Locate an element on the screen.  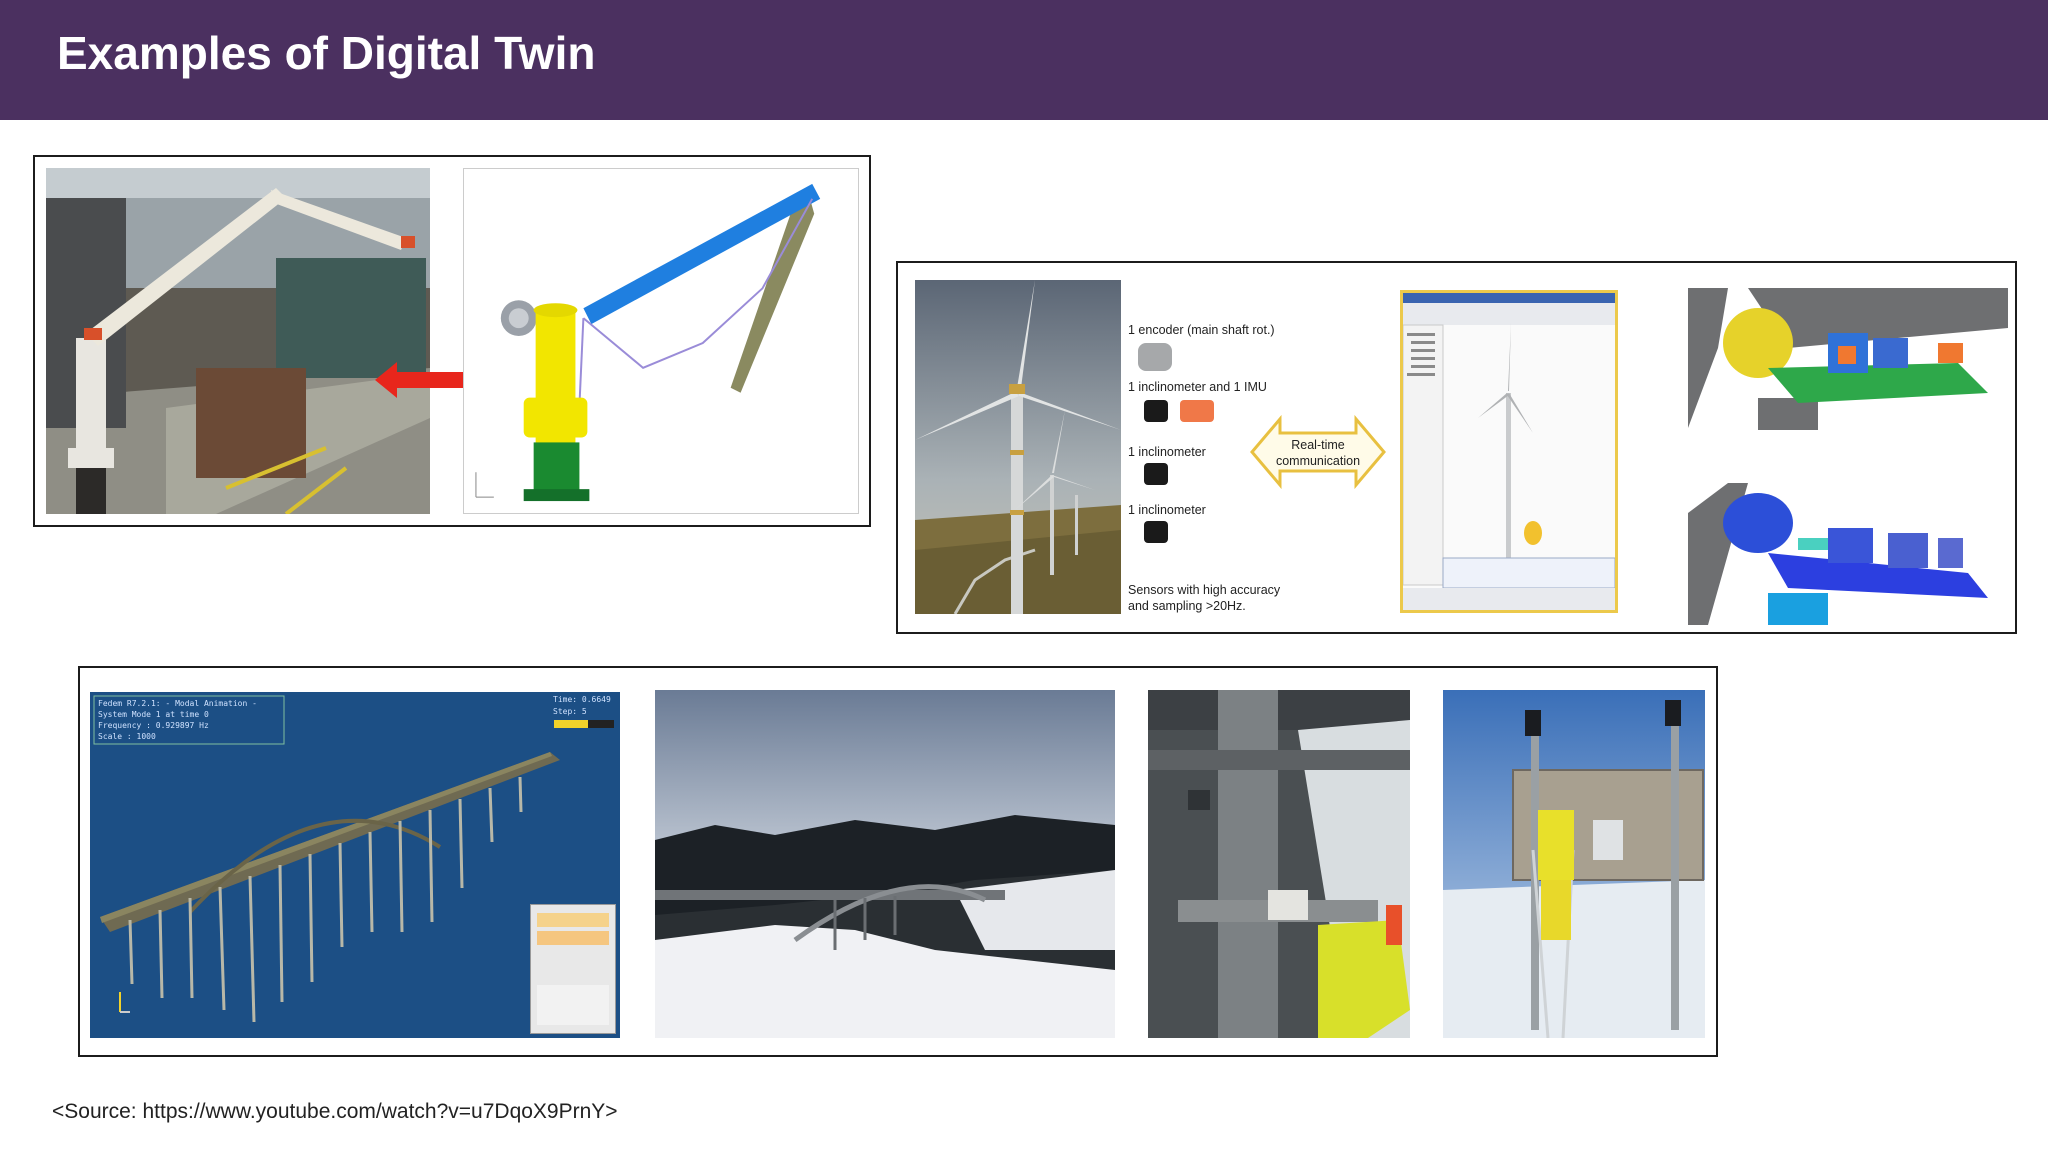
slide-title: Examples of Digital Twin is located at coordinates (326, 53).